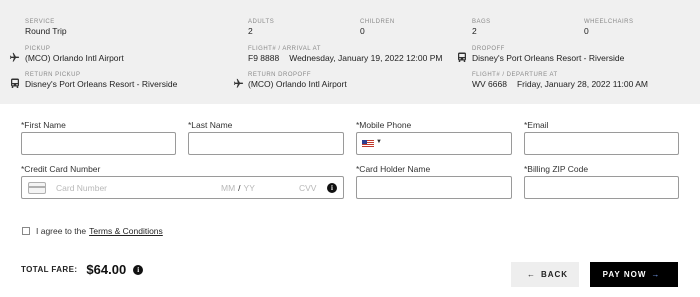 This screenshot has height=297, width=700. Describe the element at coordinates (586, 31) in the screenshot. I see `wheelchairs-value: 0` at that location.